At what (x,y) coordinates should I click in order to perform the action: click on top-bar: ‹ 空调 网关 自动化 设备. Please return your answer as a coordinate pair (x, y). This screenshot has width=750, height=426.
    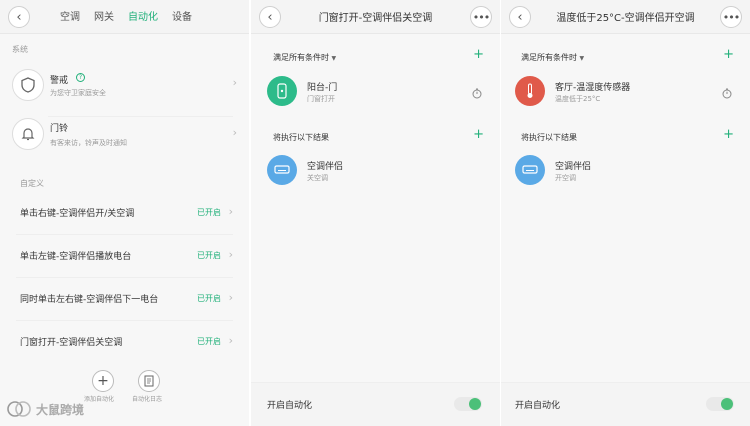
    Looking at the image, I should click on (124, 17).